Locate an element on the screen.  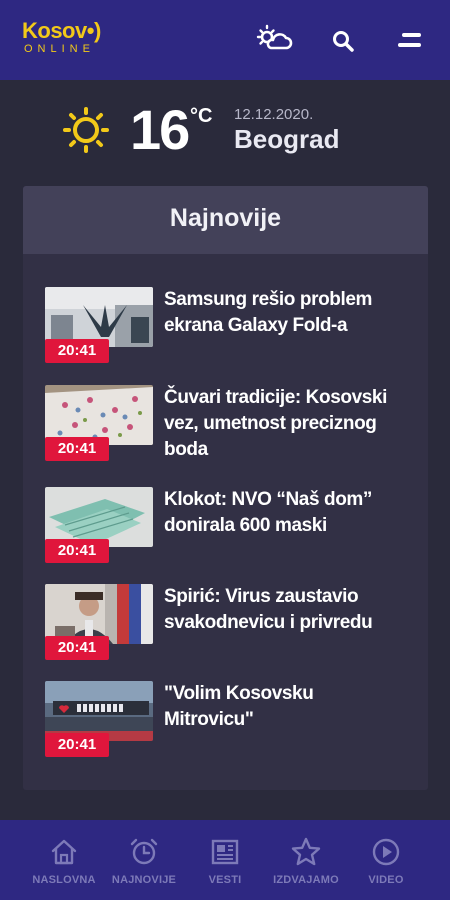
news-headline: "Volim Kosovsku Mitrovicu" is located at coordinates (284, 707).